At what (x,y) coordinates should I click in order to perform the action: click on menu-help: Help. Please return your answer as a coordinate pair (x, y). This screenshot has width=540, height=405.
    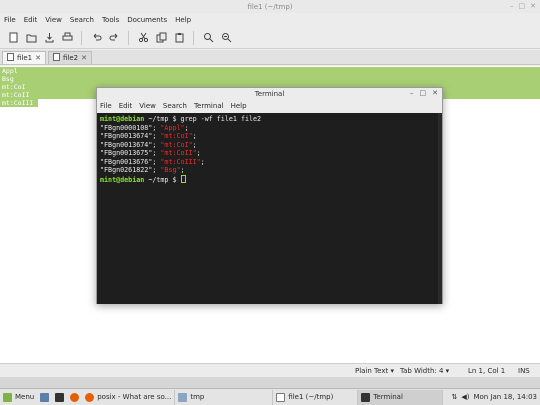
    Looking at the image, I should click on (183, 20).